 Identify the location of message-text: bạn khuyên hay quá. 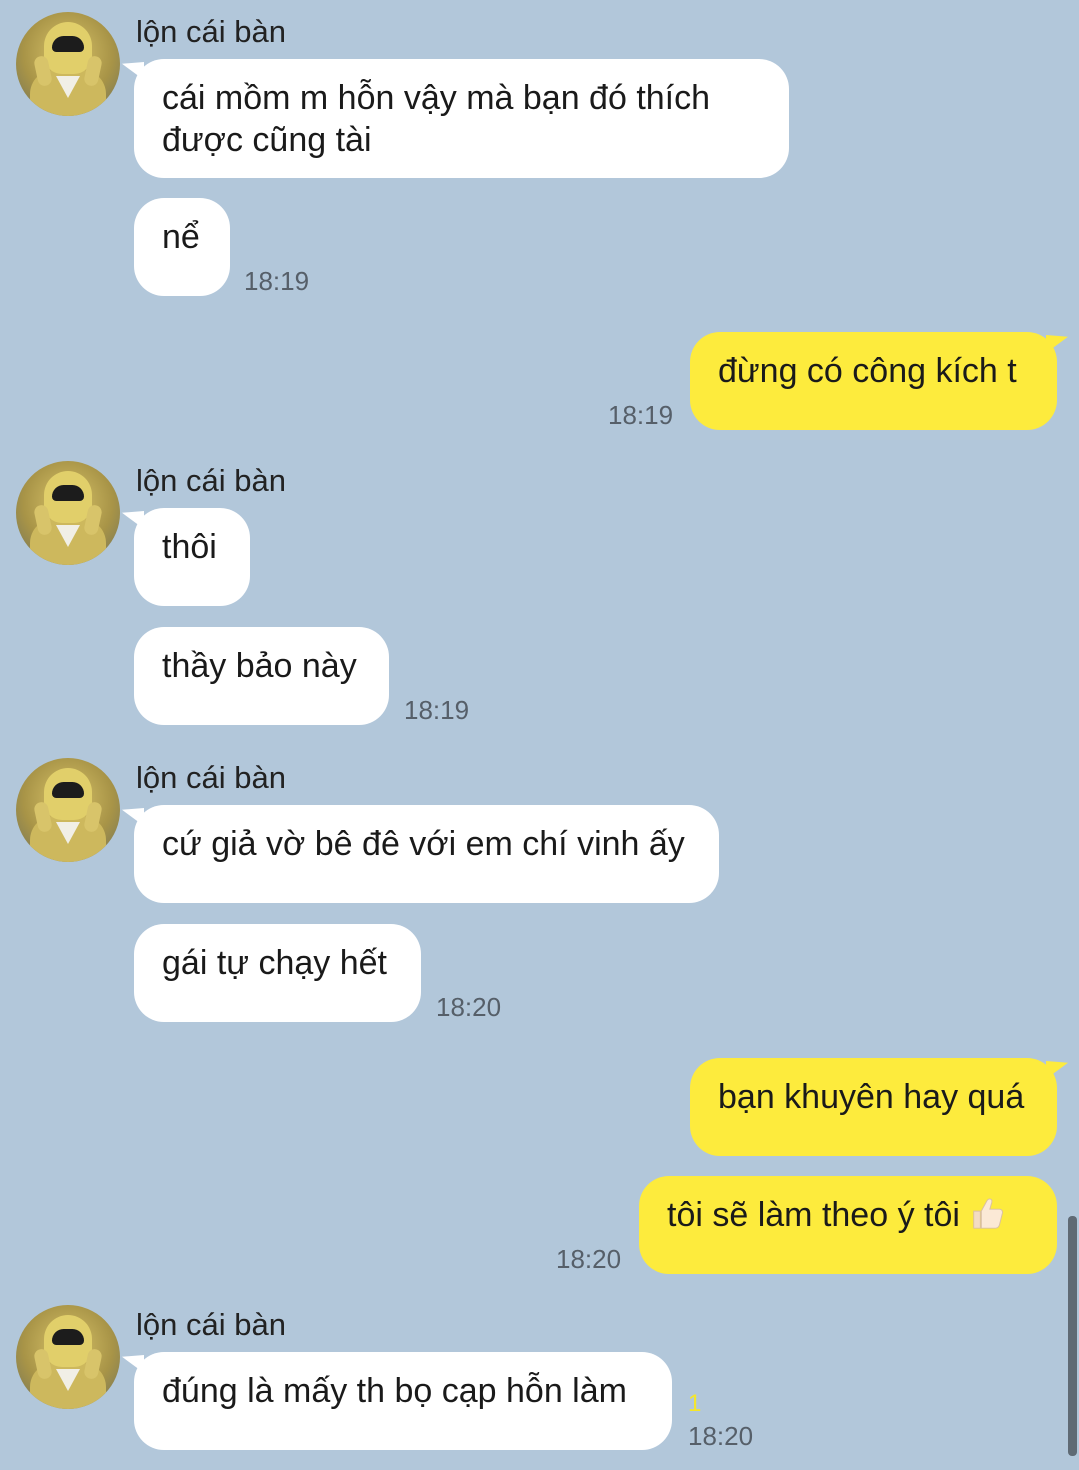
(871, 1097).